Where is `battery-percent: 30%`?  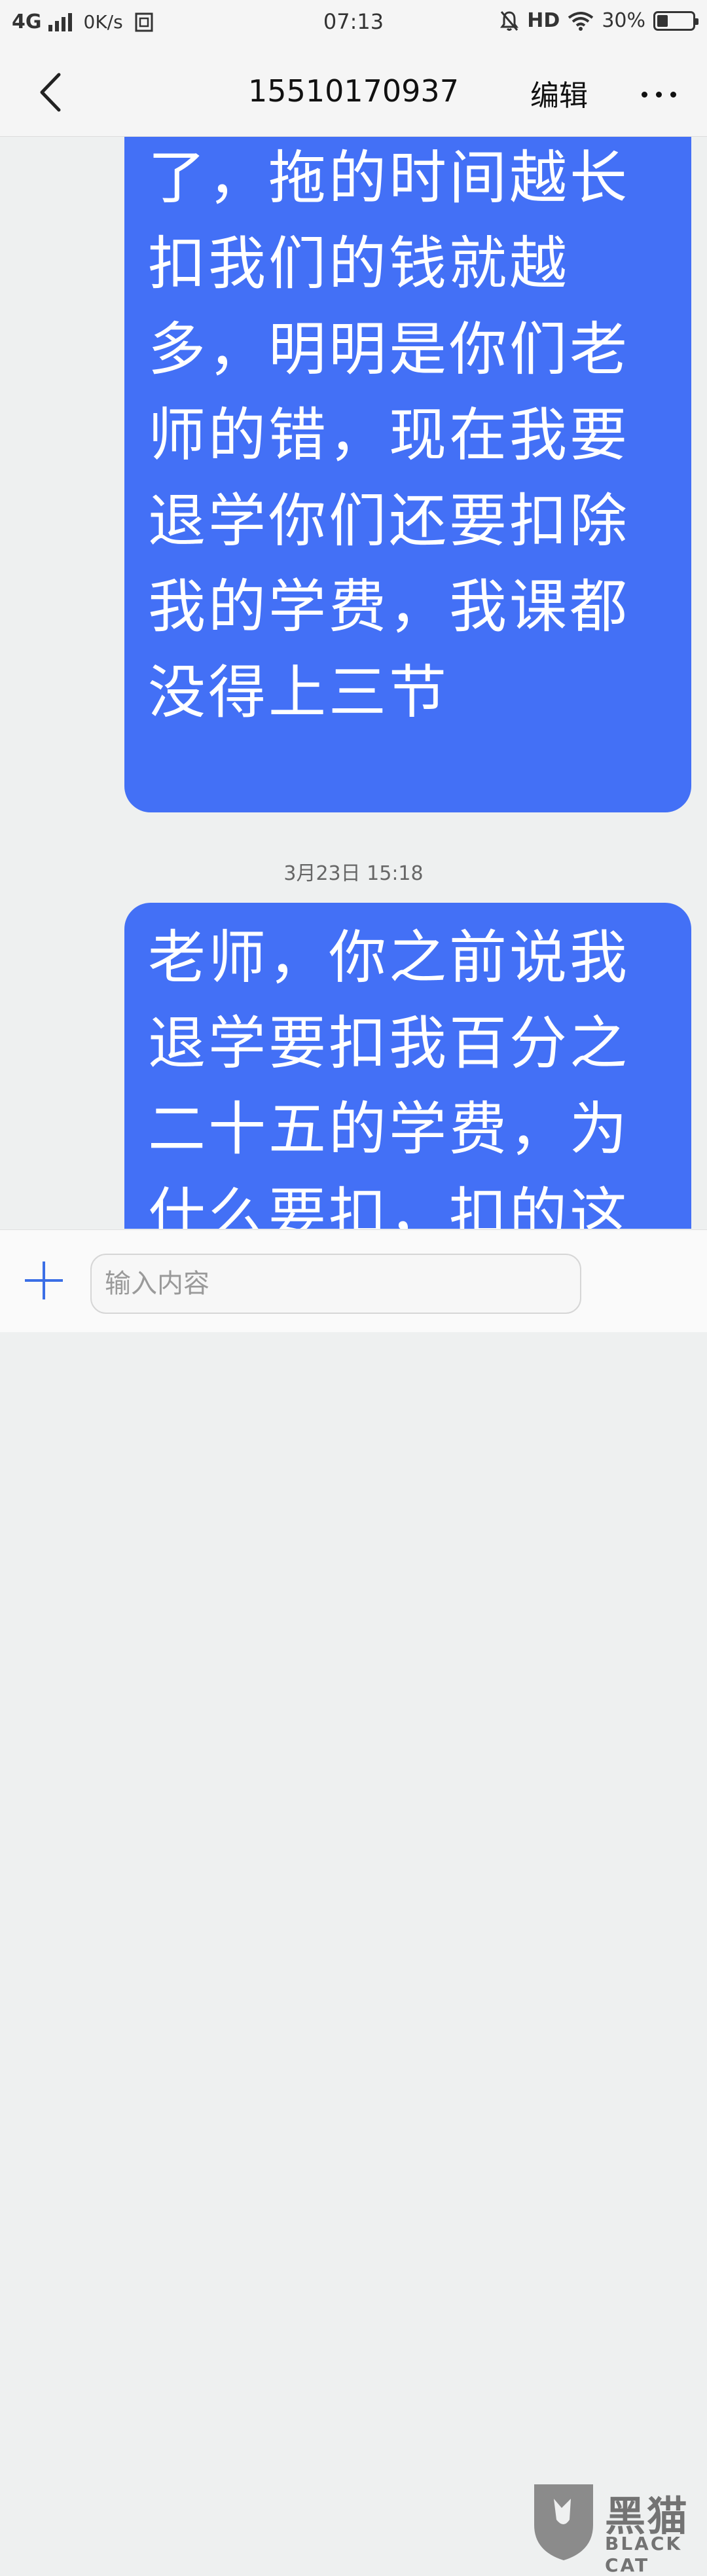
battery-percent: 30% is located at coordinates (623, 20).